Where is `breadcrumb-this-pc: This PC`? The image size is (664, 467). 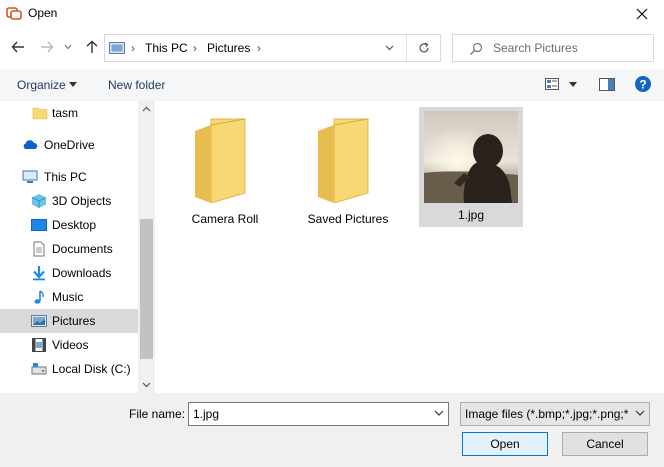
breadcrumb-this-pc: This PC is located at coordinates (166, 48).